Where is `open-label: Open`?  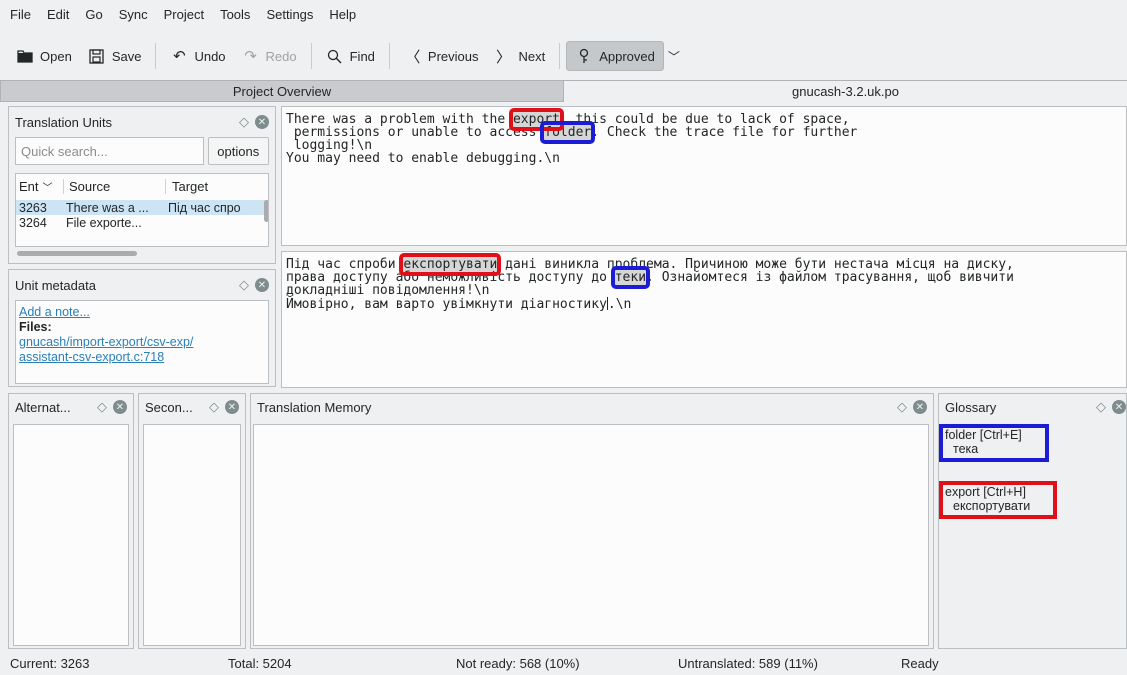
open-label: Open is located at coordinates (56, 56).